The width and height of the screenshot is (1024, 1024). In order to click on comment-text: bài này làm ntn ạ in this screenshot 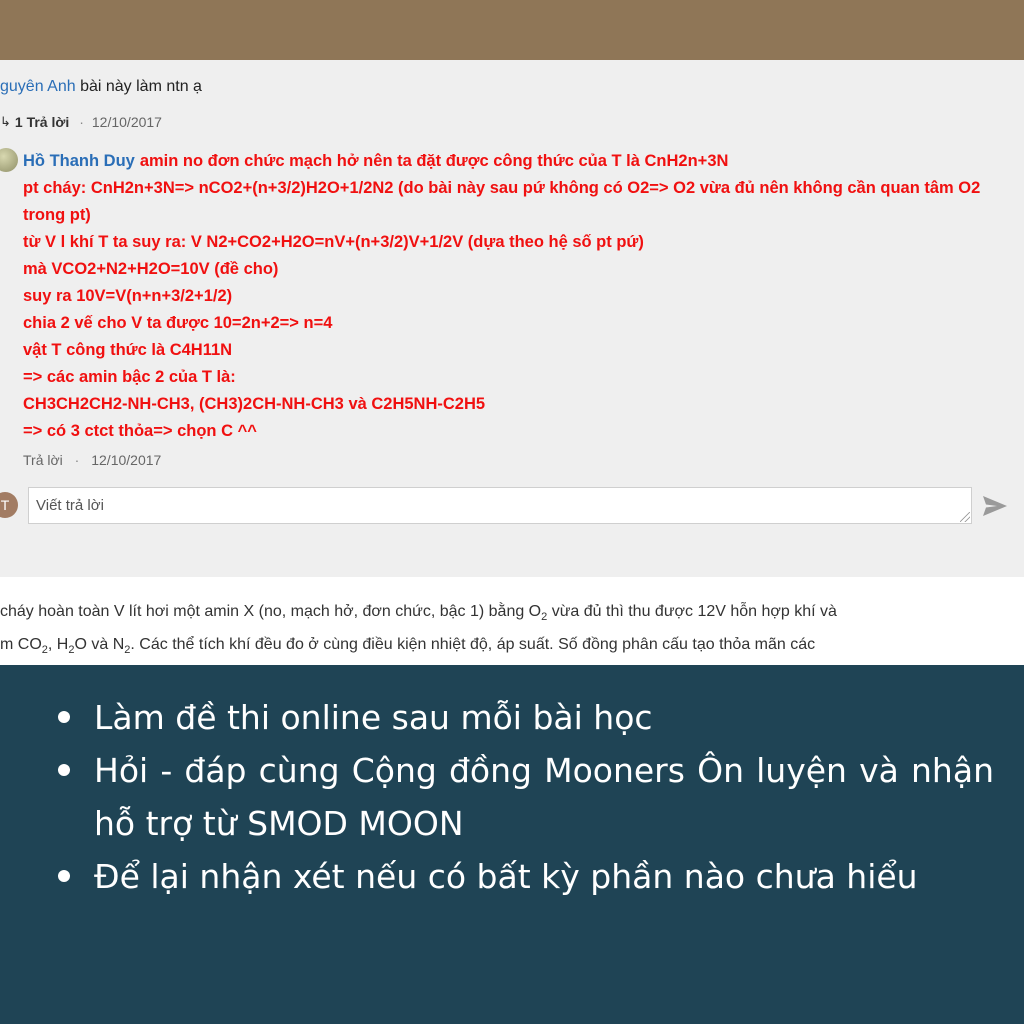, I will do `click(141, 86)`.